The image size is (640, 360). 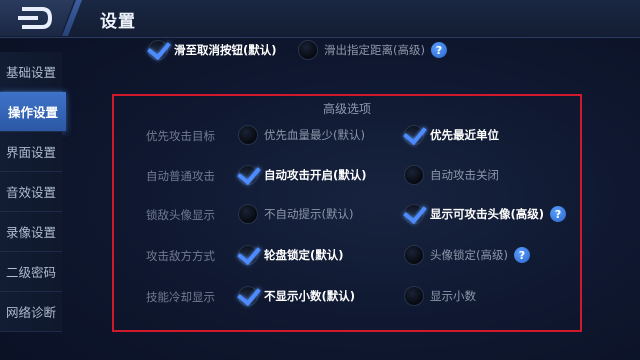 I want to click on option-avatar-lock: 头像锁定(高级) ?, so click(x=467, y=255).